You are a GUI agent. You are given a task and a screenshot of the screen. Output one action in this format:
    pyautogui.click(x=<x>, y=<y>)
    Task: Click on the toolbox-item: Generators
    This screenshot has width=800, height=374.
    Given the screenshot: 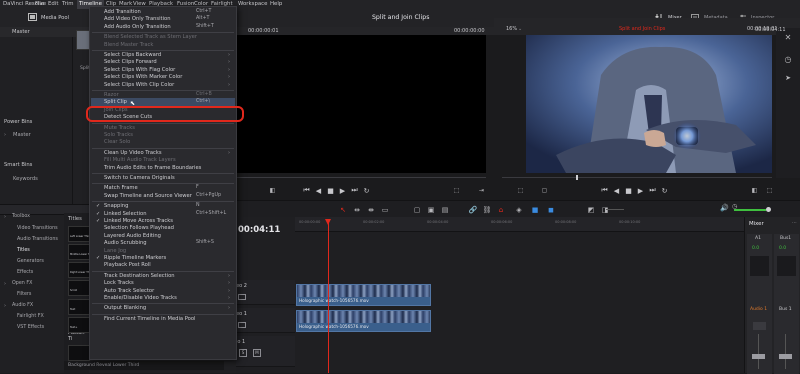 What is the action you would take?
    pyautogui.click(x=30, y=261)
    